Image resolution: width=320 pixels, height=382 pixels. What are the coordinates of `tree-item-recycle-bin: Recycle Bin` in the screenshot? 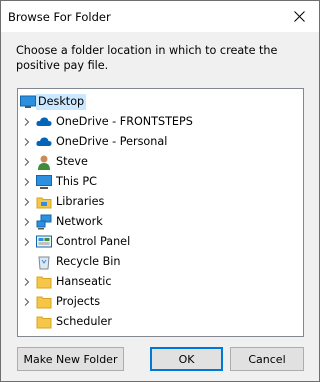 It's located at (160, 262).